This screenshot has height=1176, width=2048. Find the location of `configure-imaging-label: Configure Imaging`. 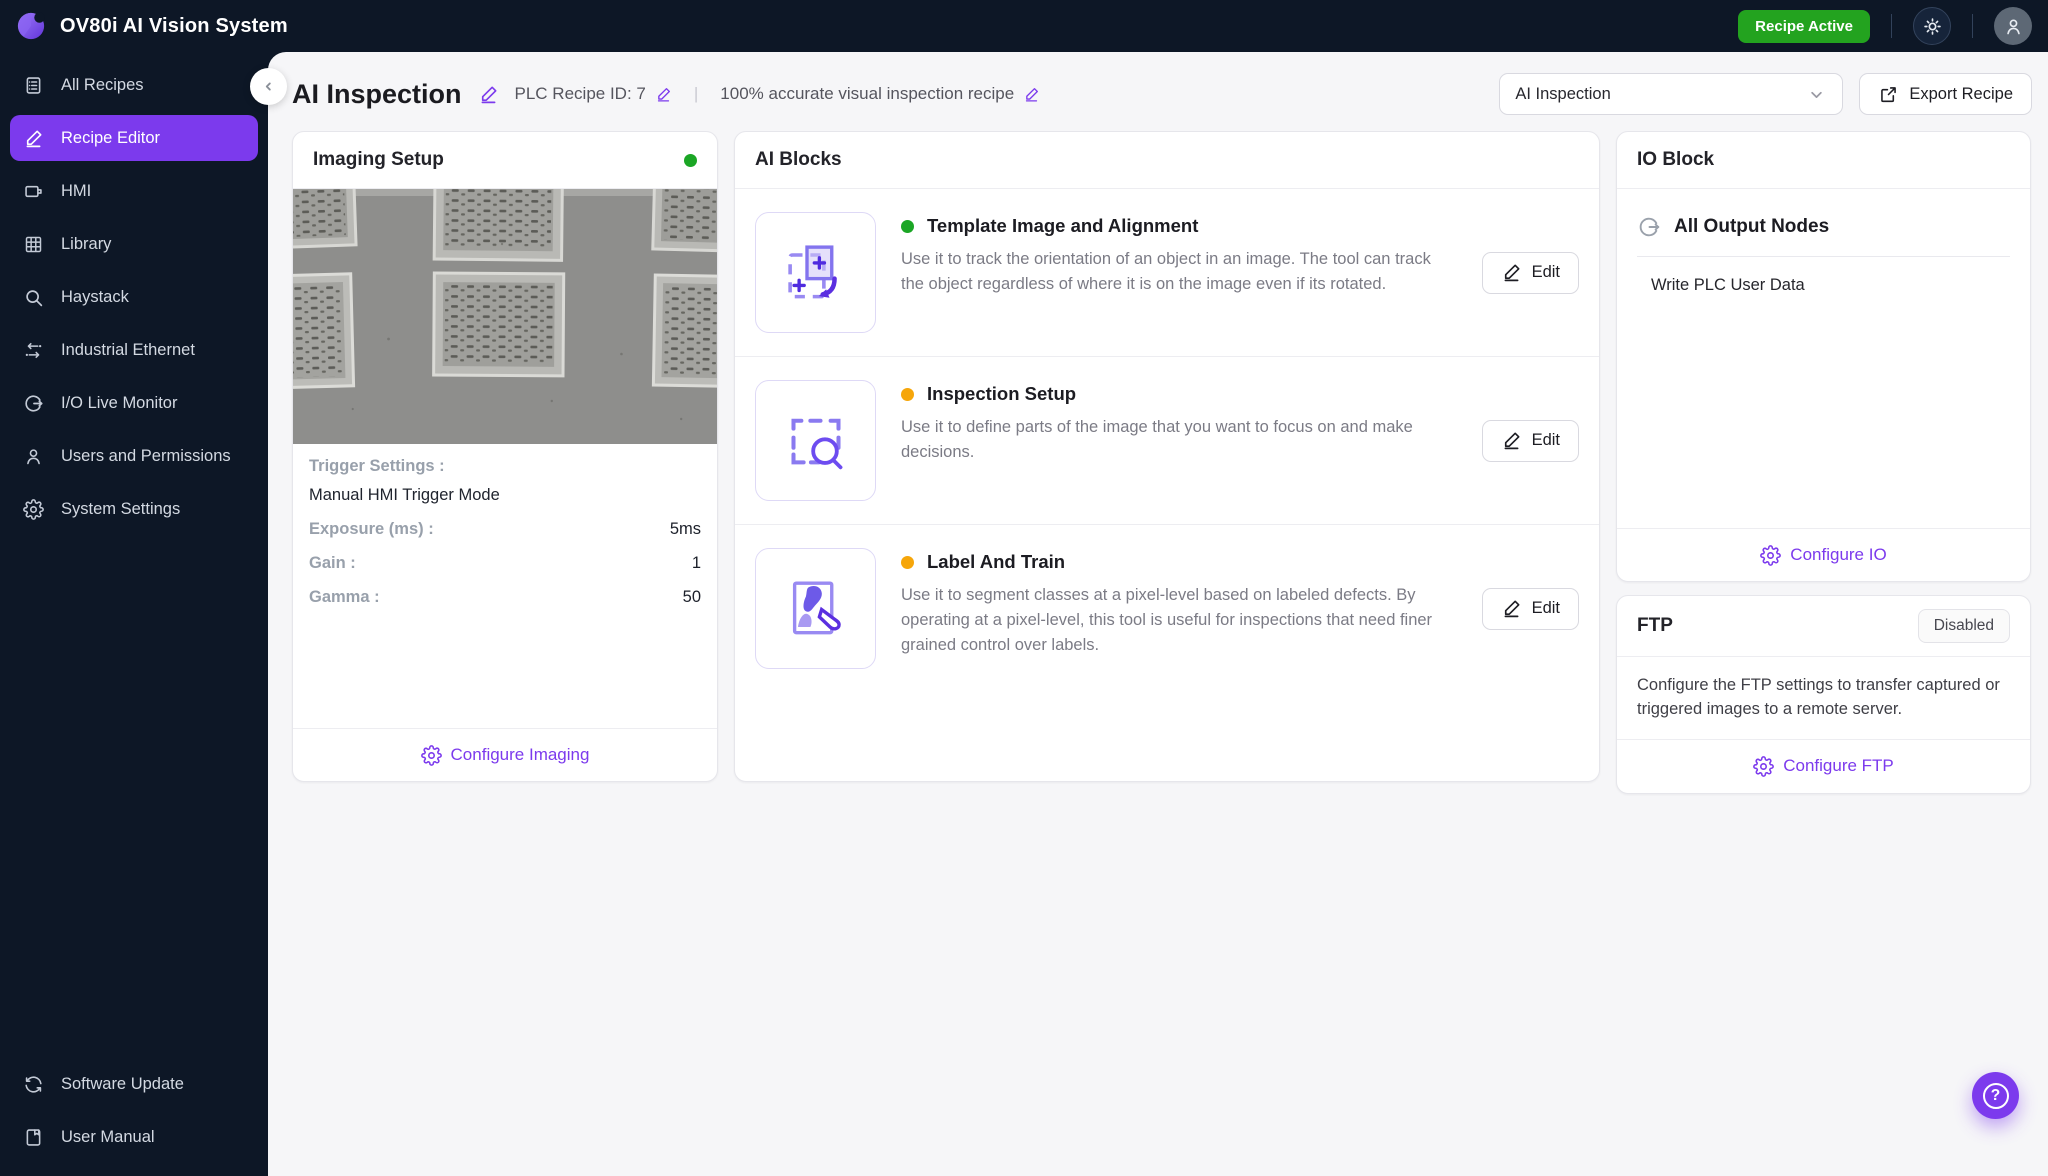

configure-imaging-label: Configure Imaging is located at coordinates (520, 754).